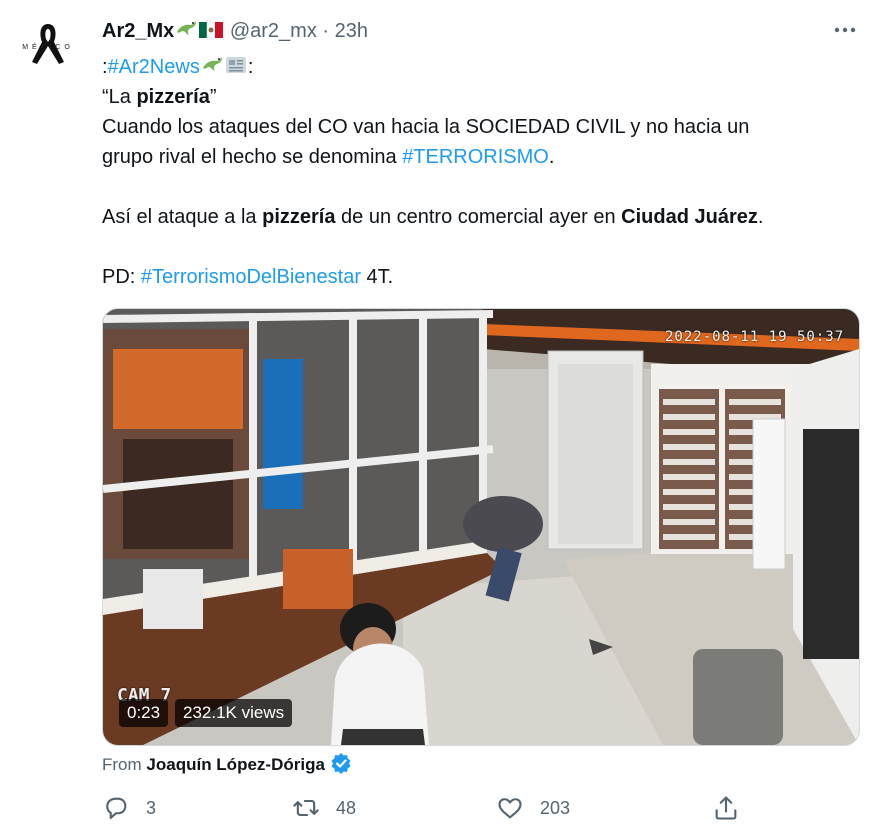  Describe the element at coordinates (478, 217) in the screenshot. I see `text-fragment: de un centro comercial ayer en` at that location.